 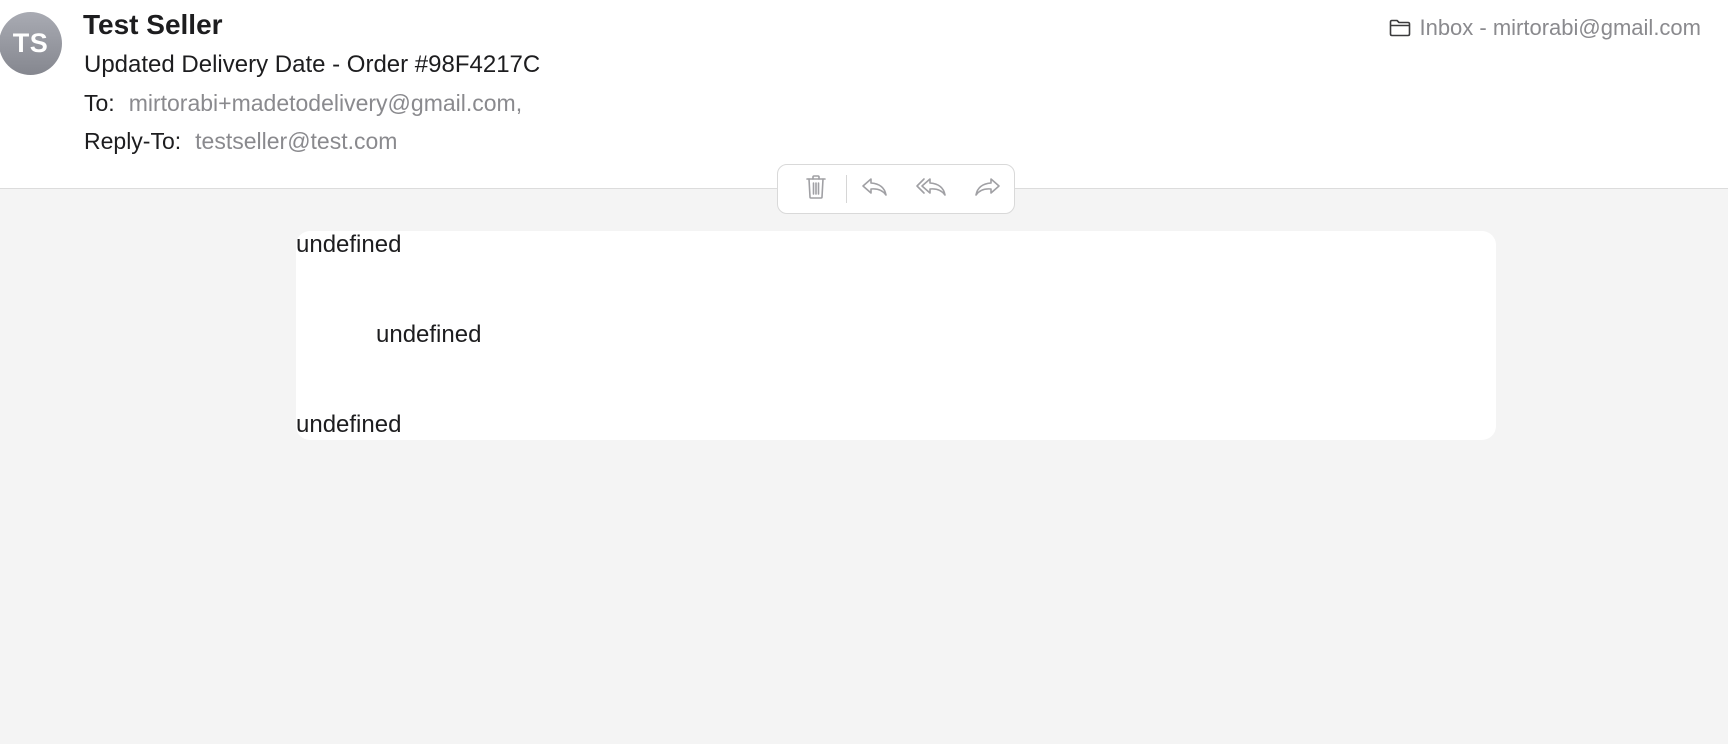 I want to click on reply-to-address: testseller@test.com, so click(x=296, y=141).